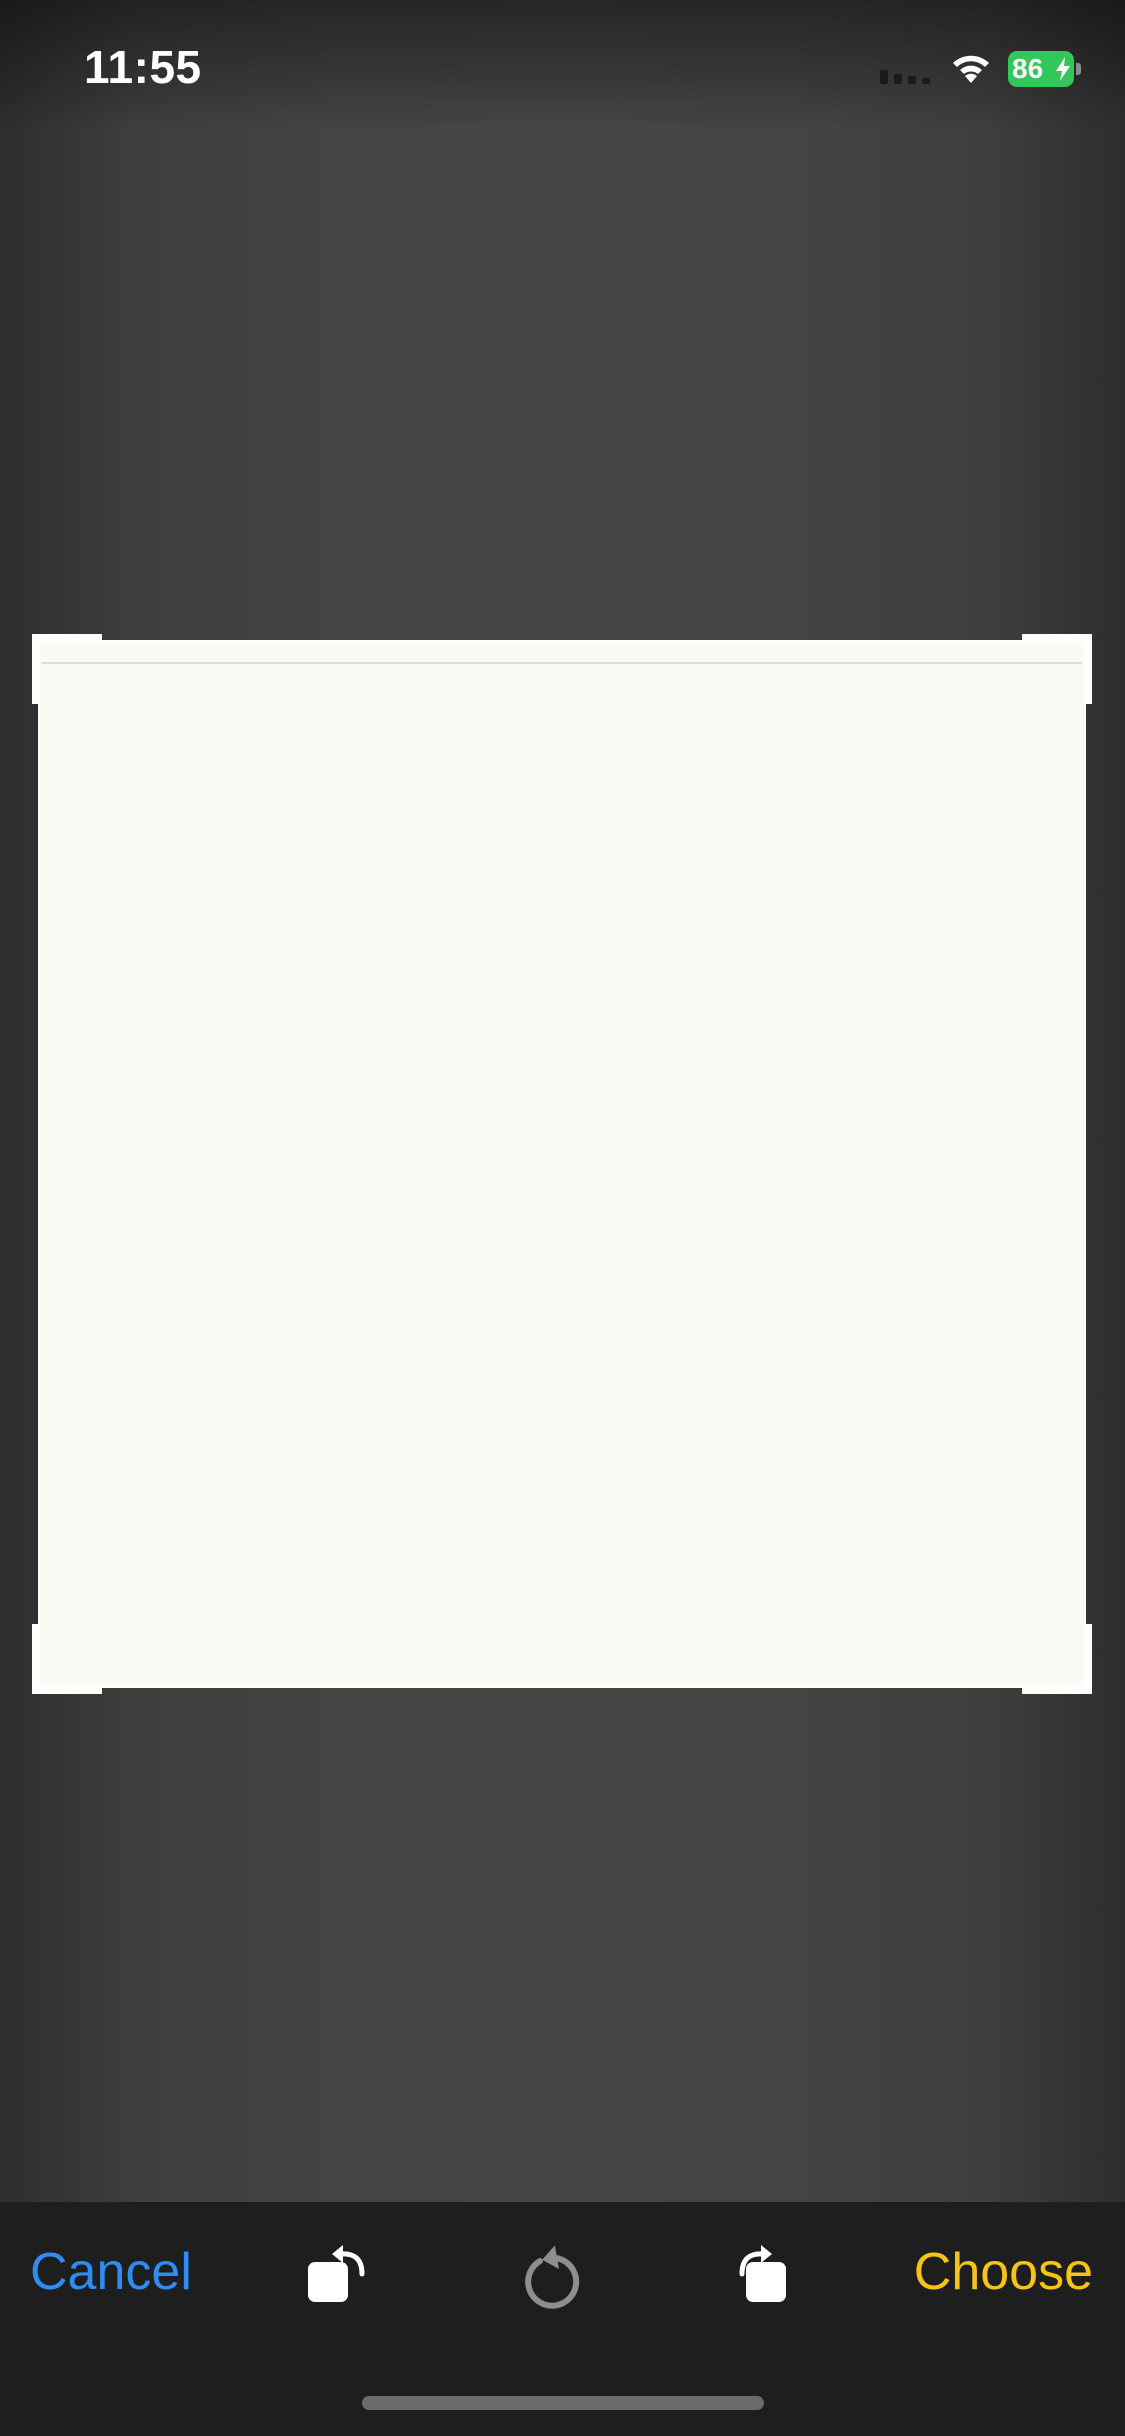 The width and height of the screenshot is (1125, 2436). Describe the element at coordinates (67, 1659) in the screenshot. I see `crop-handle-bottom-left` at that location.